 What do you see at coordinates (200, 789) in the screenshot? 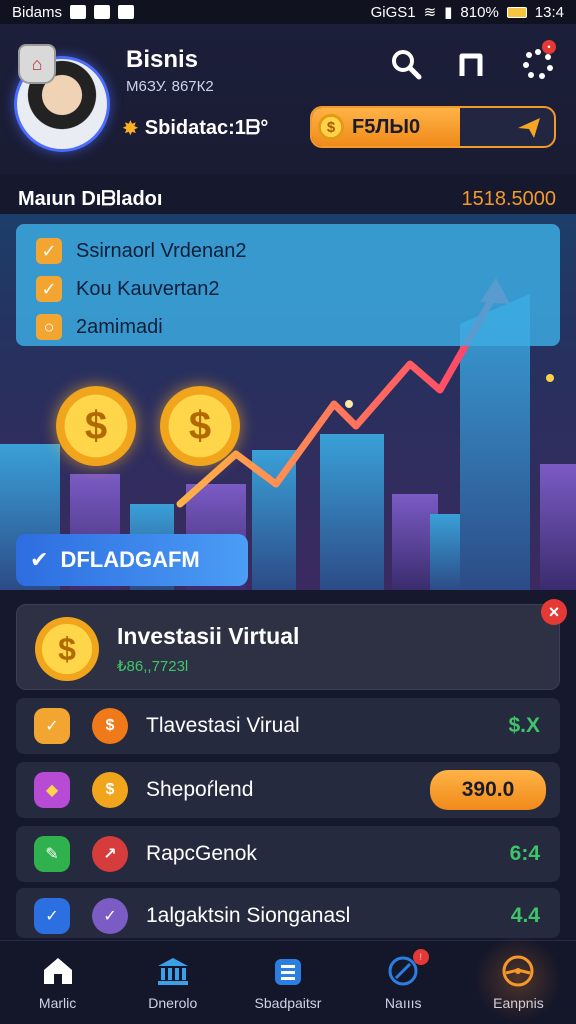
I see `list-item-label: Shepoŕlend` at bounding box center [200, 789].